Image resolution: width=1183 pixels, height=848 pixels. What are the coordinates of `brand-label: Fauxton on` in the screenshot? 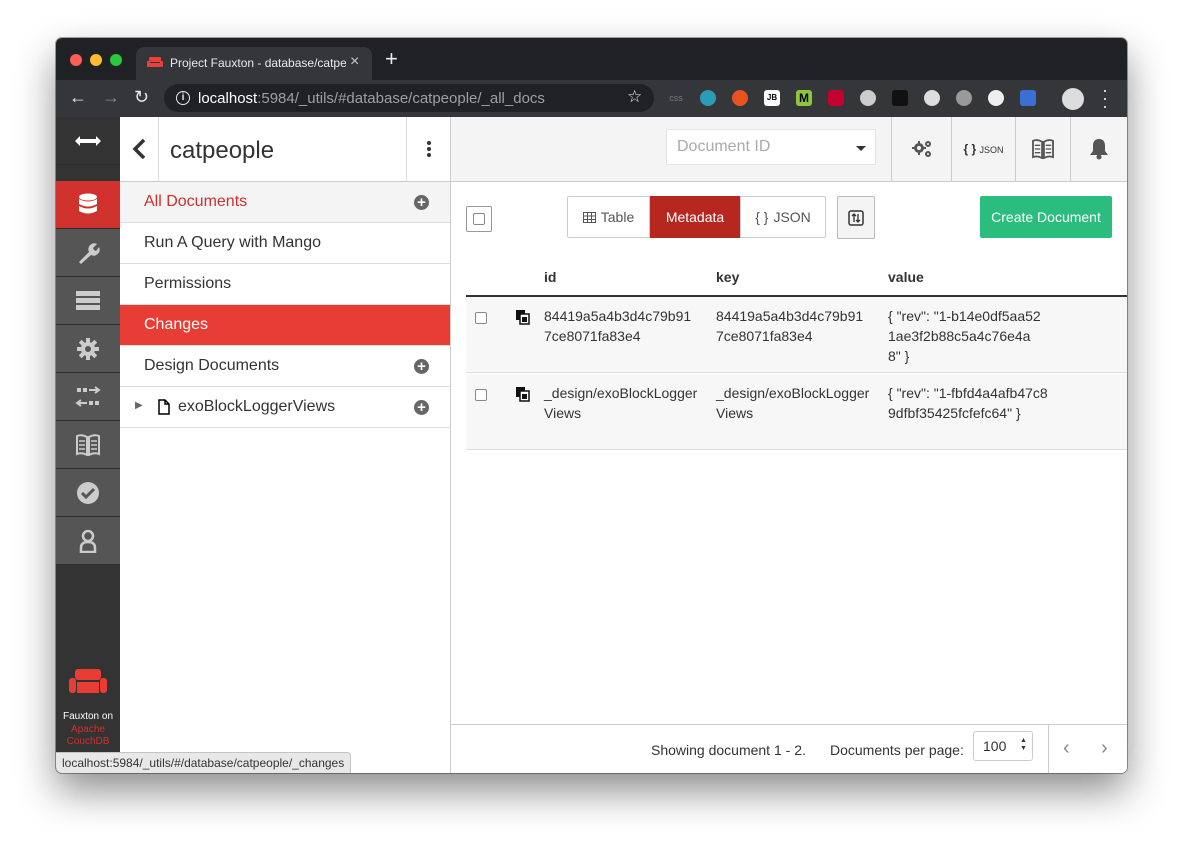 It's located at (88, 716).